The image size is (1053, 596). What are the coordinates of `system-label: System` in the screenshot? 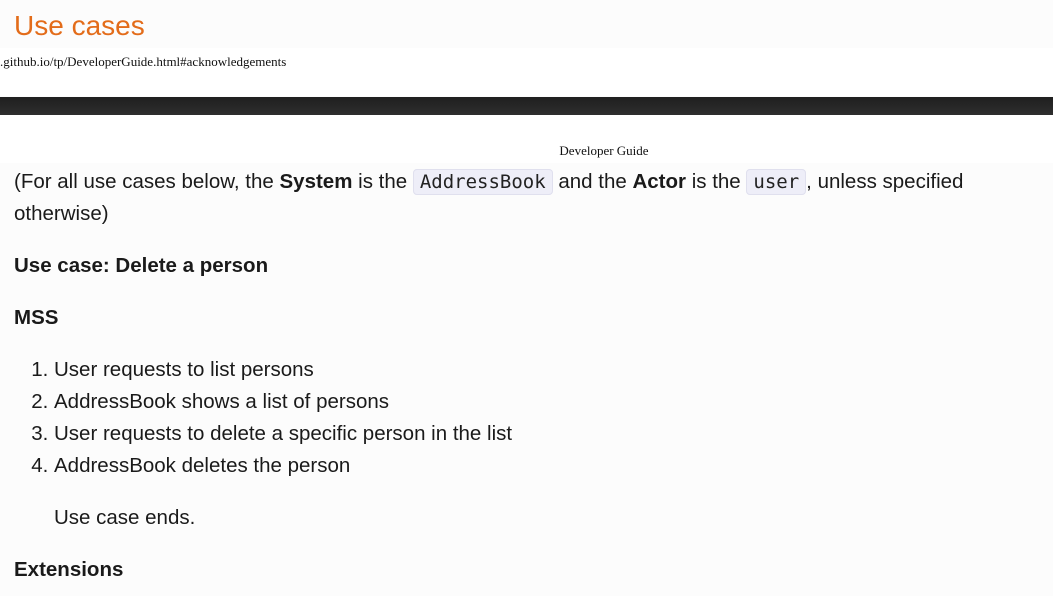 It's located at (316, 181).